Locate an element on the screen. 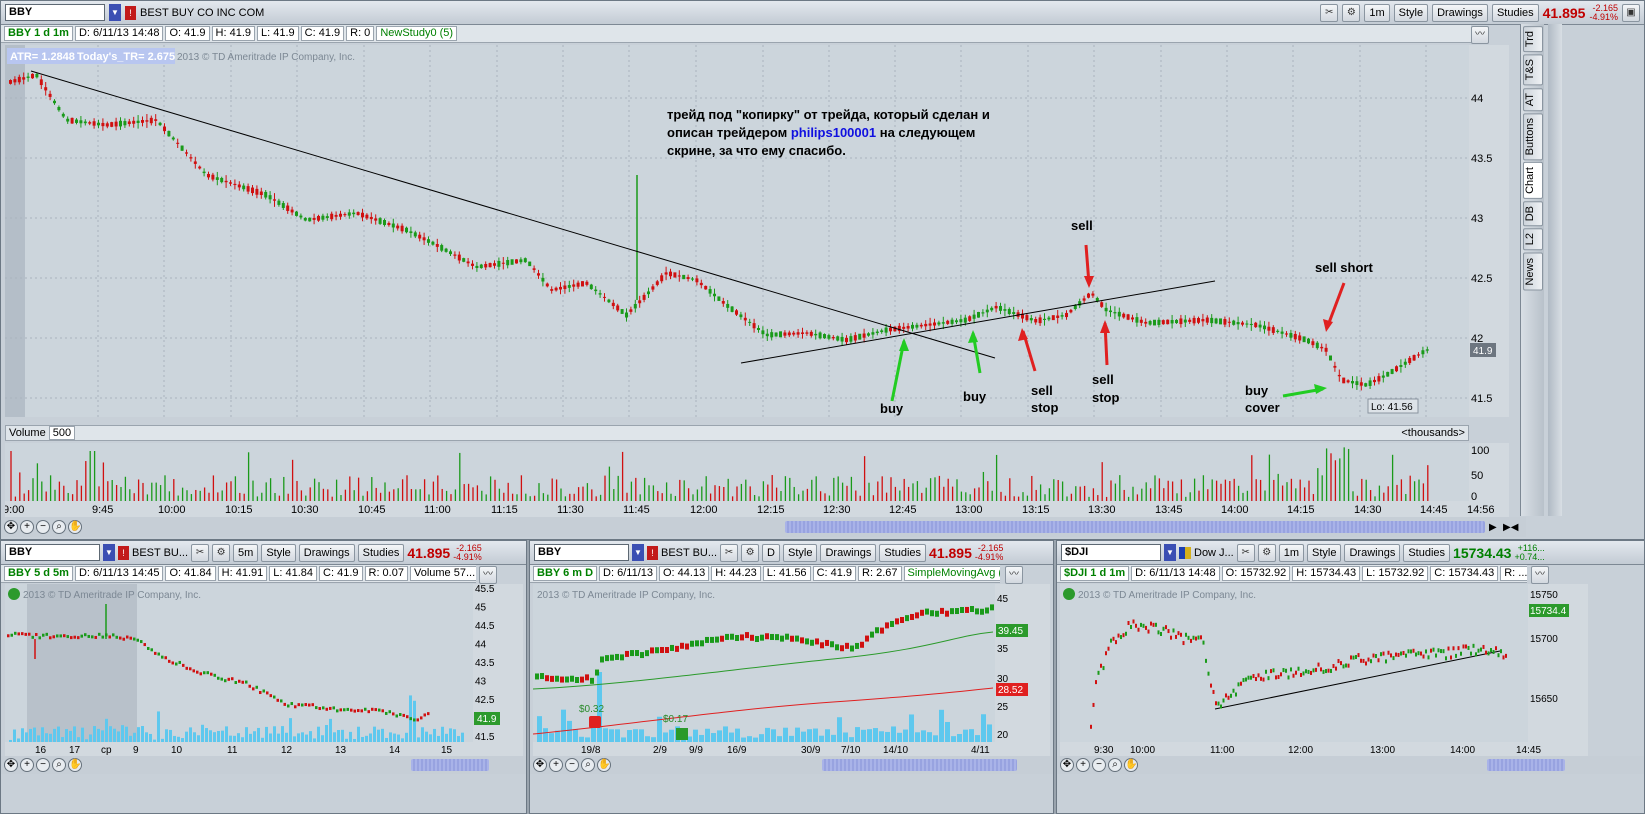 This screenshot has height=814, width=1645. study-label: NewStudy0 (5) is located at coordinates (417, 33).